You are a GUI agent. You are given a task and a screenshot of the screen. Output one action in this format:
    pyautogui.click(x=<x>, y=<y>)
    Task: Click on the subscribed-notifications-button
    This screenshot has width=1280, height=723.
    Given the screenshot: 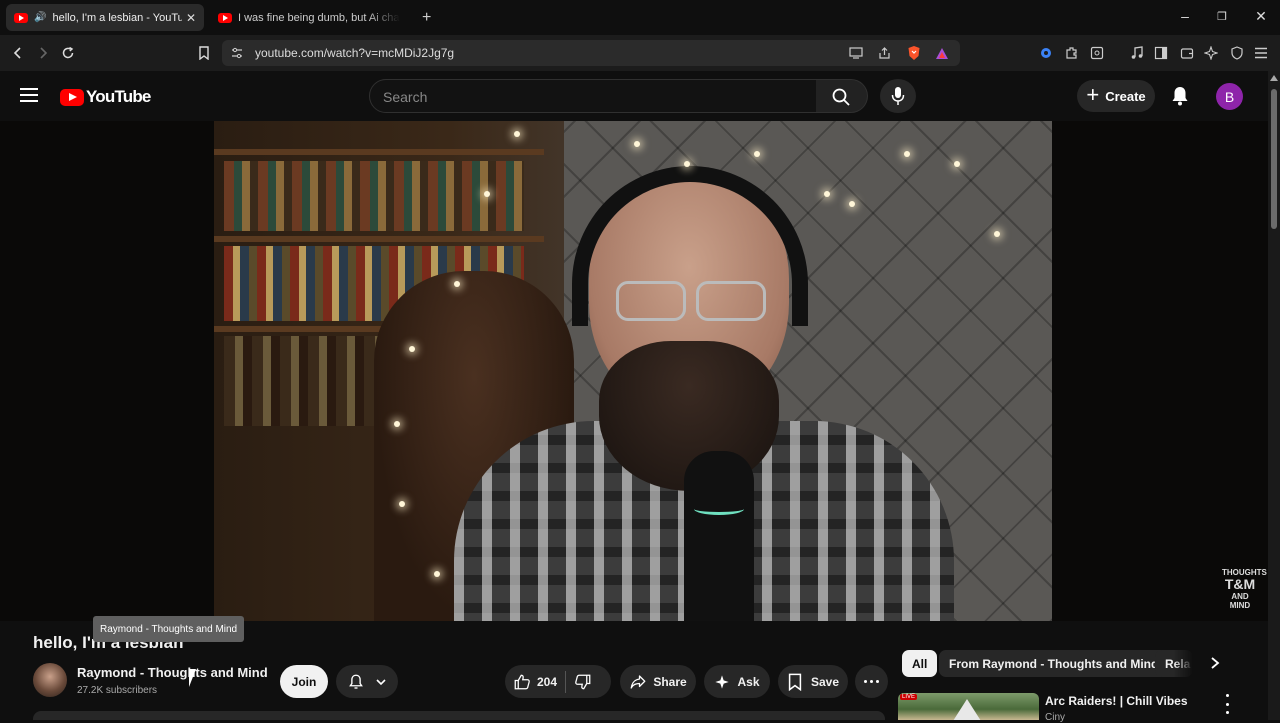 What is the action you would take?
    pyautogui.click(x=367, y=681)
    